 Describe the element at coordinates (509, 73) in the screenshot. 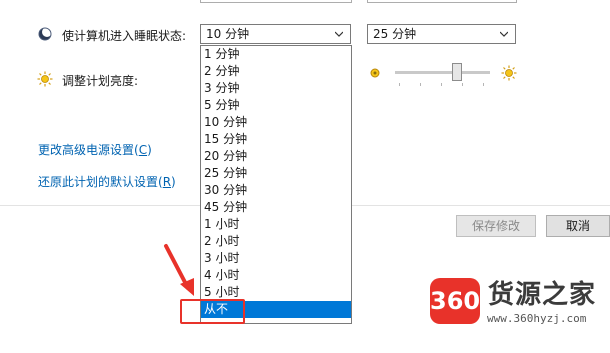

I see `brightness-high-icon` at that location.